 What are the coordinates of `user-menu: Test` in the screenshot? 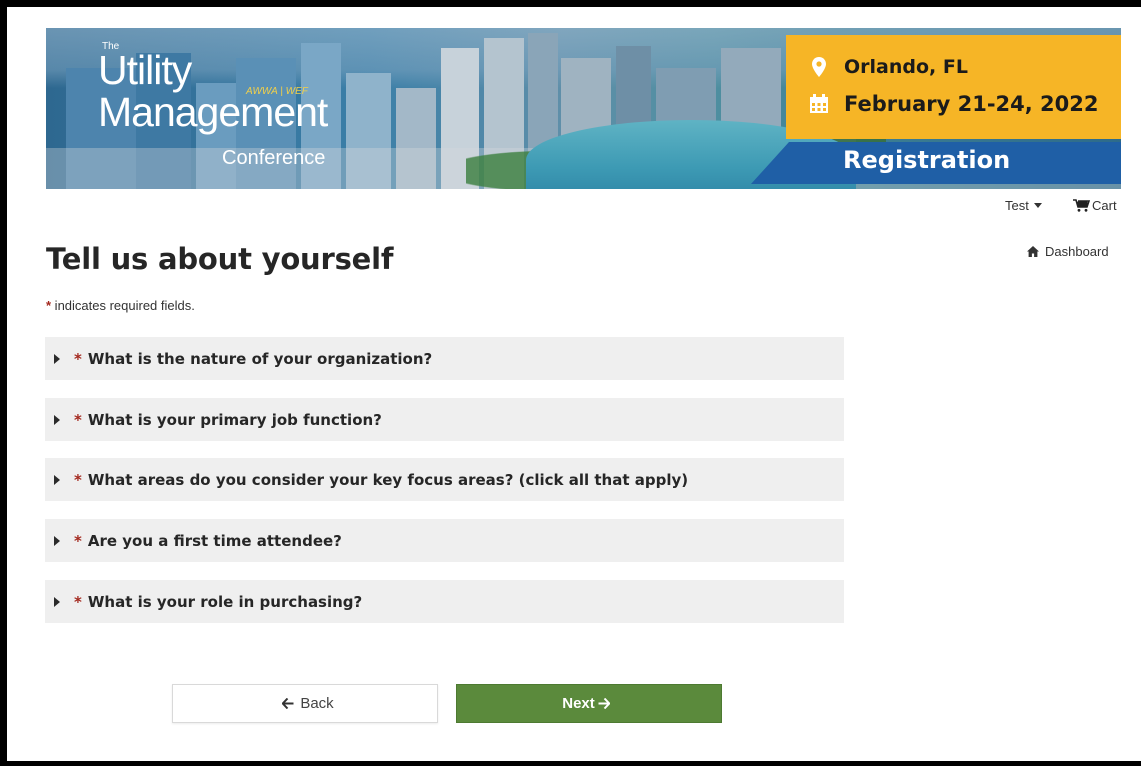 It's located at (1023, 205).